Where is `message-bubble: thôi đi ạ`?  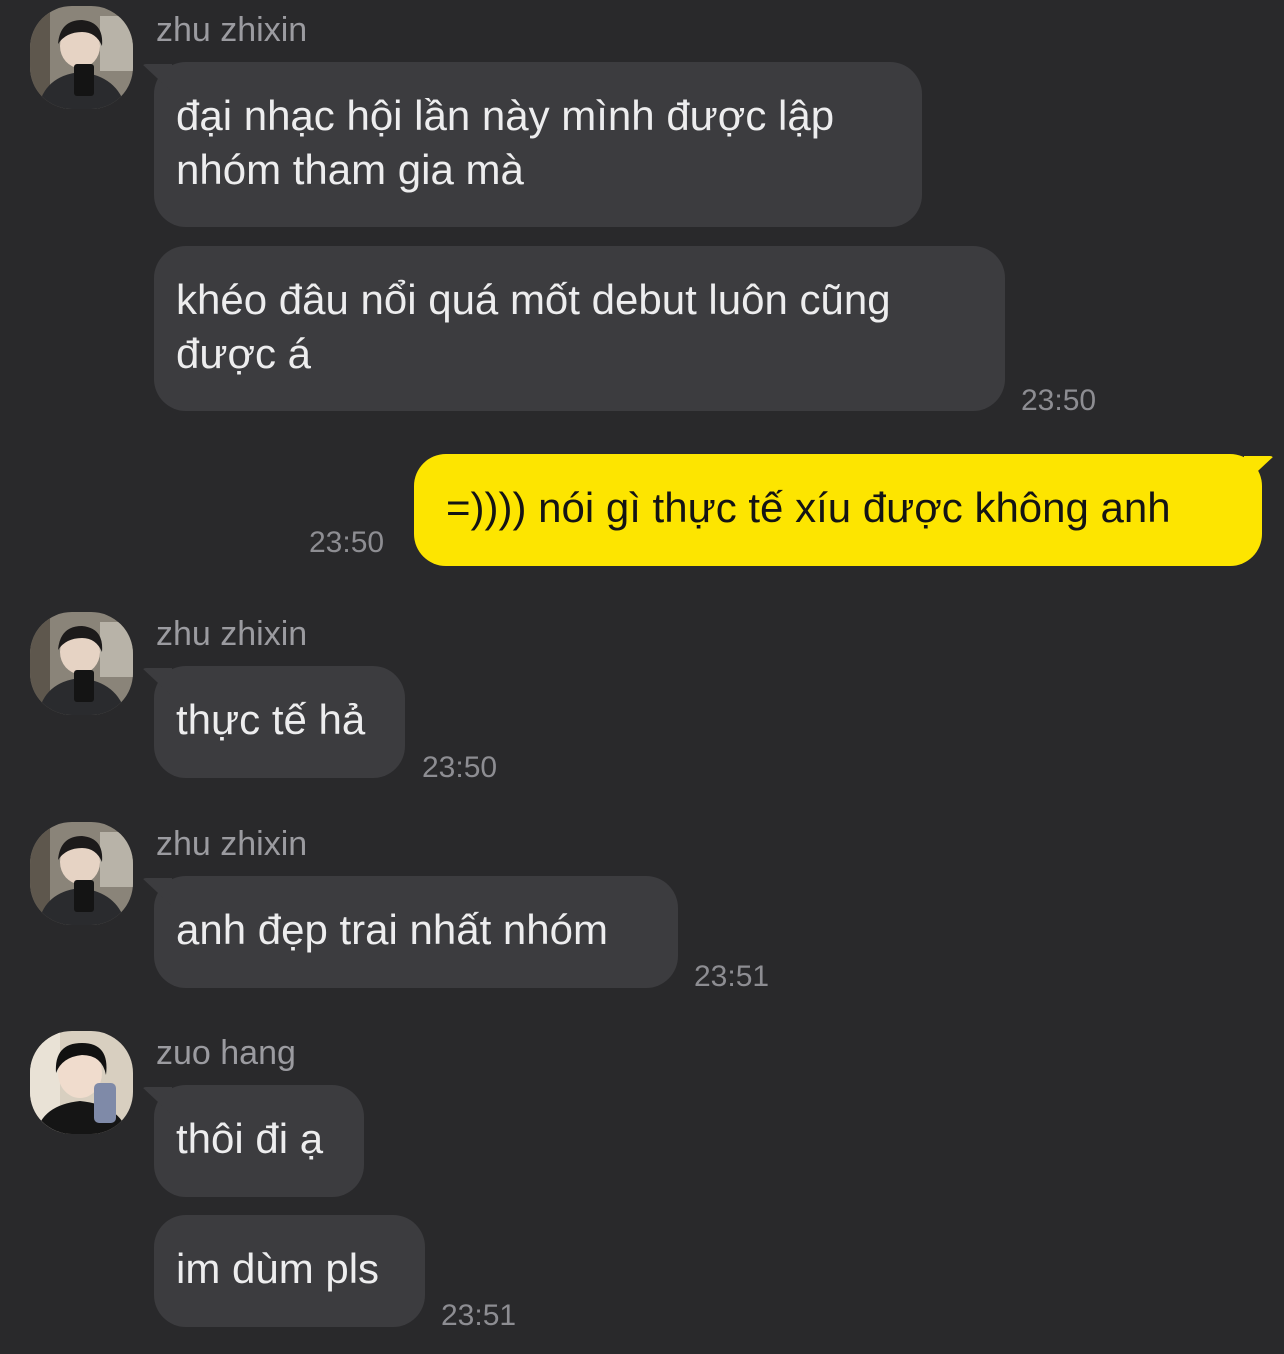
message-bubble: thôi đi ạ is located at coordinates (259, 1141).